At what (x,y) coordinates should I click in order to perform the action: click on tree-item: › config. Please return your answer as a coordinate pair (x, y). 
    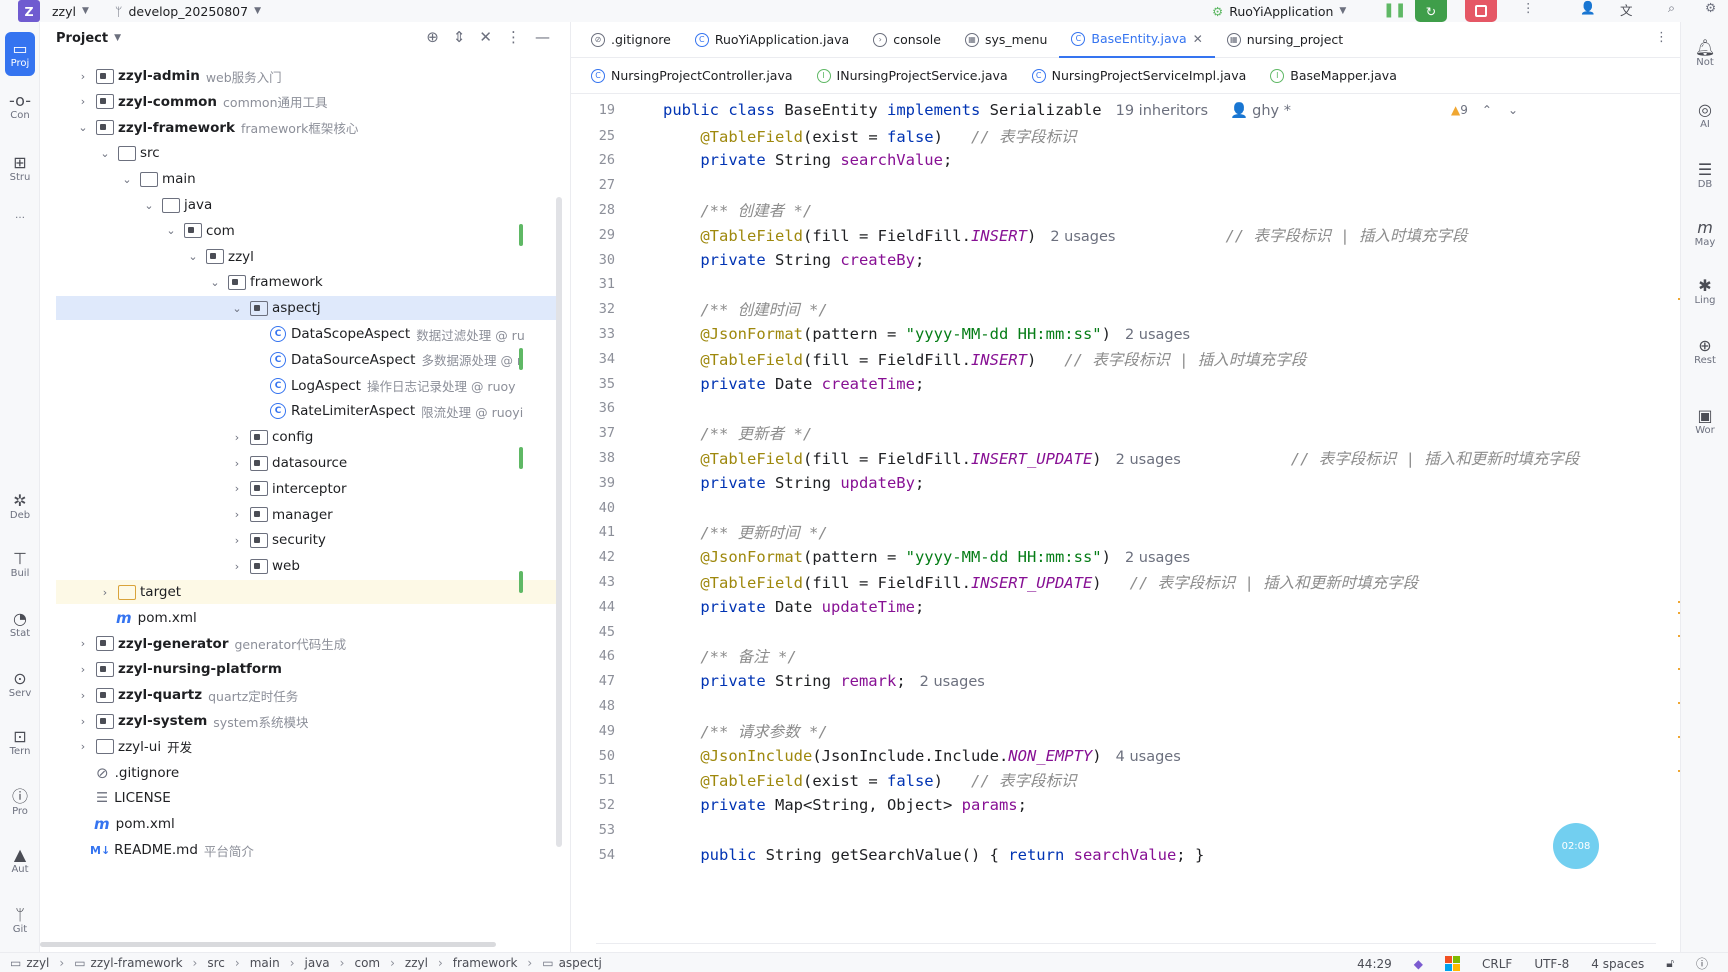
    Looking at the image, I should click on (306, 437).